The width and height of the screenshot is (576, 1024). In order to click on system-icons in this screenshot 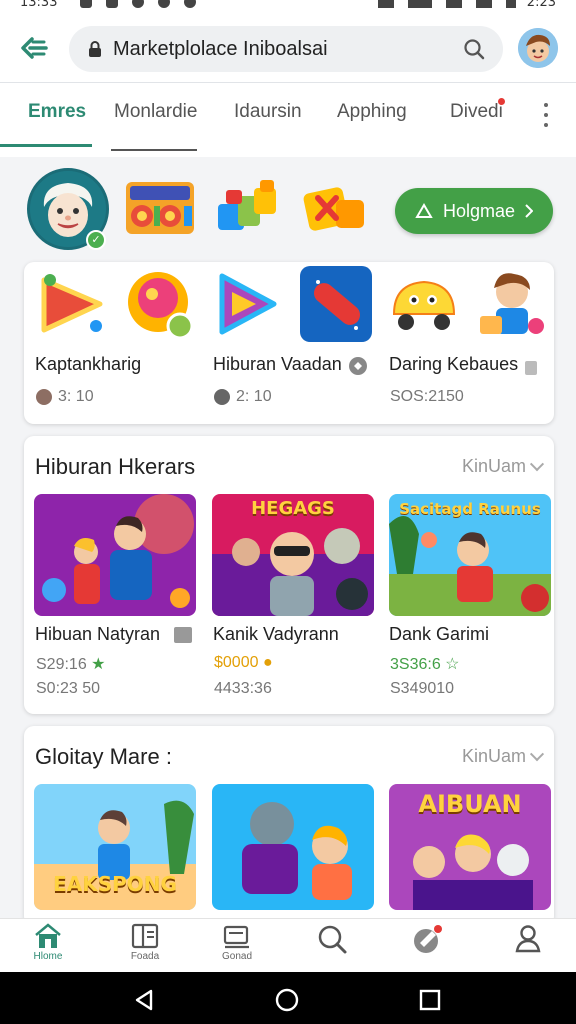, I will do `click(447, 4)`.